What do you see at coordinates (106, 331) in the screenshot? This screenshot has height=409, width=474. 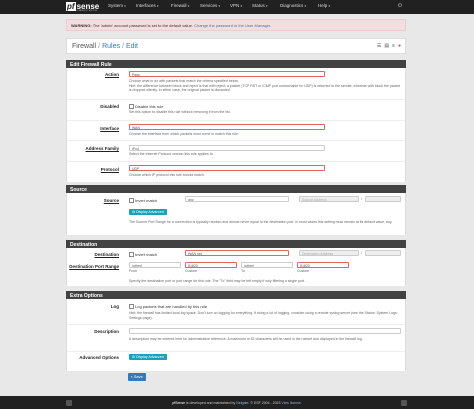 I see `description-label: Description` at bounding box center [106, 331].